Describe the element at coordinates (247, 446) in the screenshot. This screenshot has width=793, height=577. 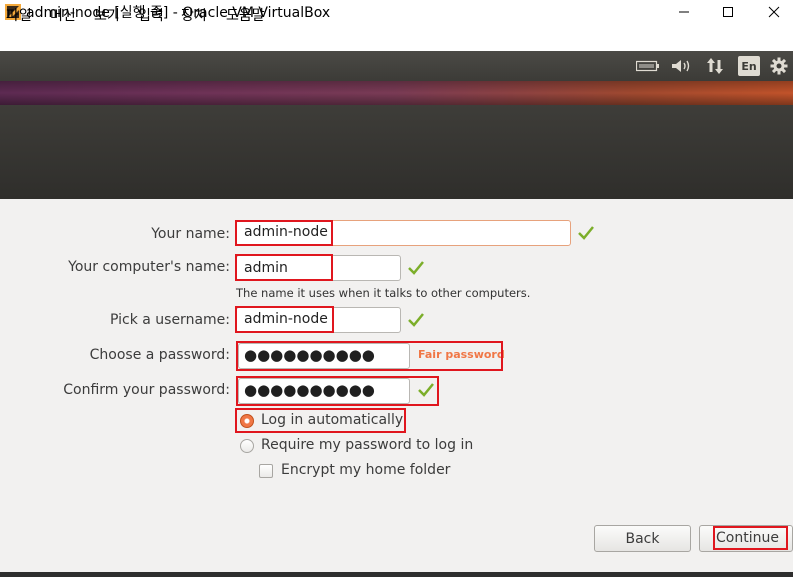
I see `require-password-radio` at that location.